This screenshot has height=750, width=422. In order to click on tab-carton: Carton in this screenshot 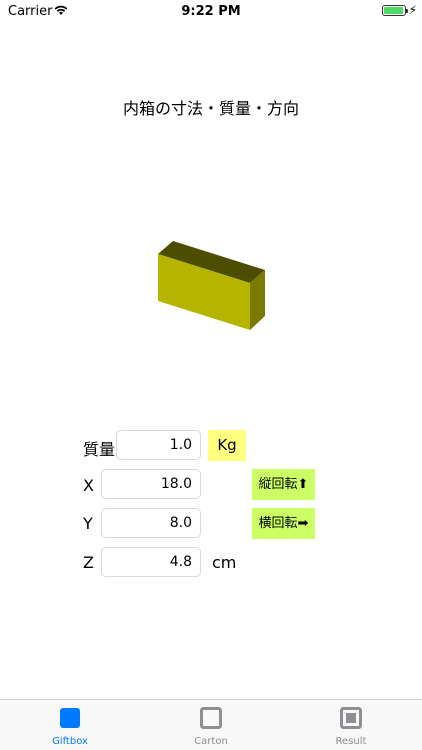, I will do `click(211, 725)`.